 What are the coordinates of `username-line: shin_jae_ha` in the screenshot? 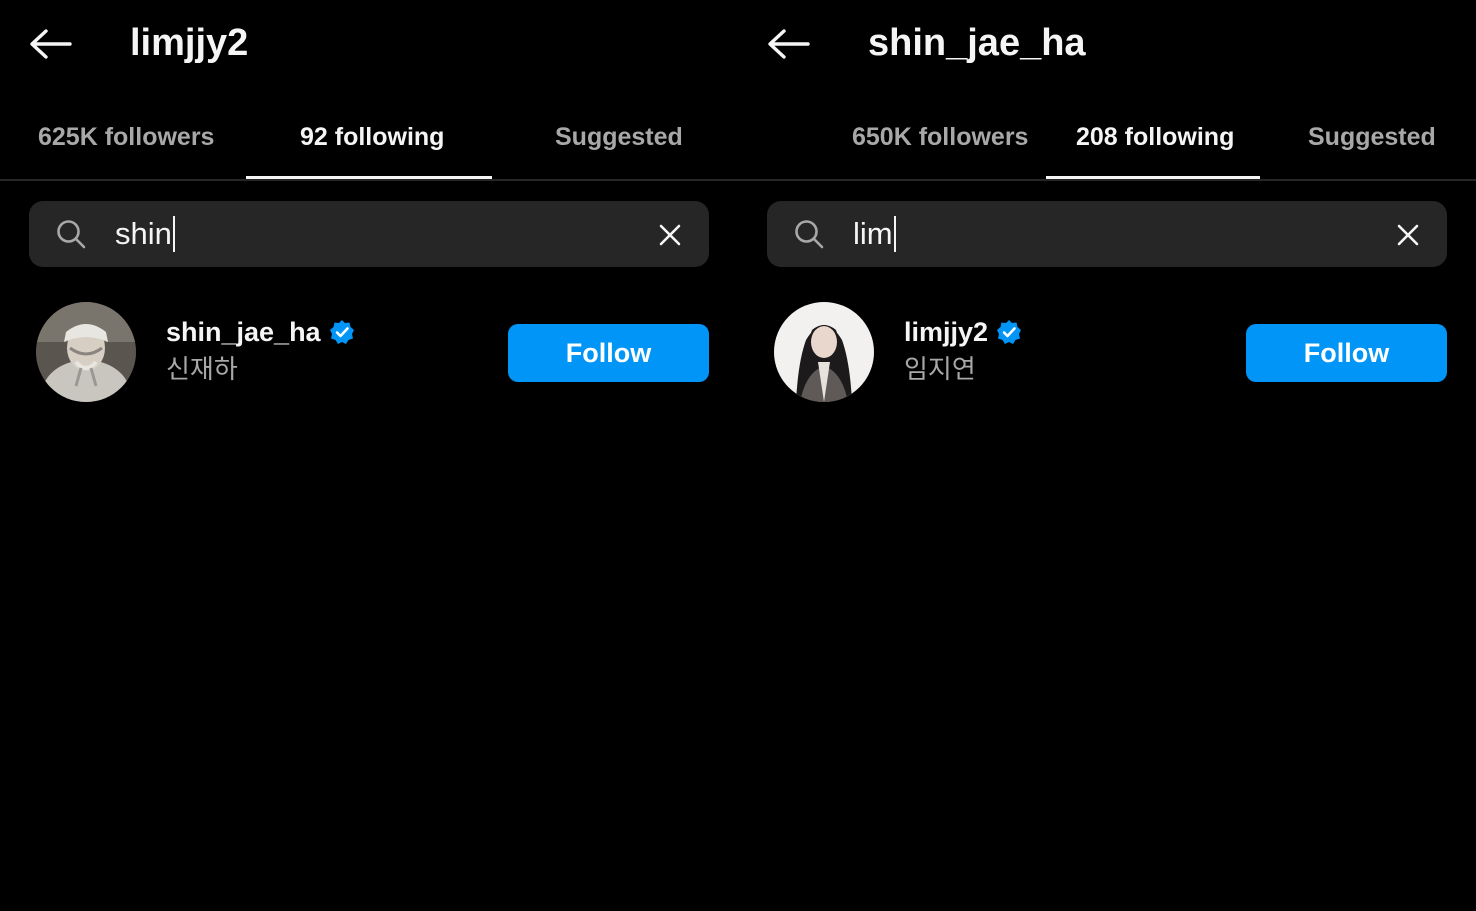 It's located at (260, 332).